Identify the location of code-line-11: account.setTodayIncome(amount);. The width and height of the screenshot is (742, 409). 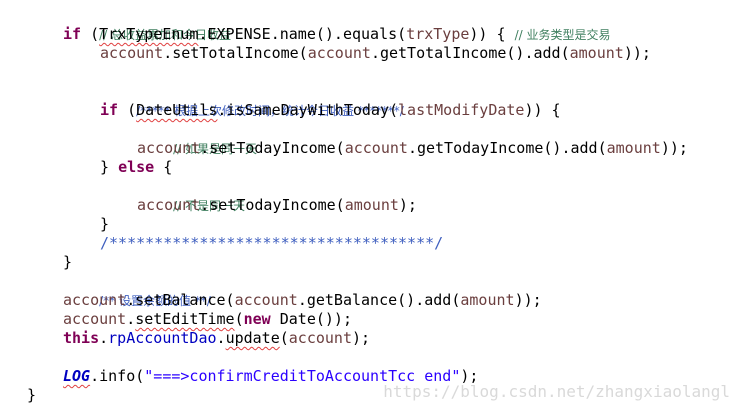
(277, 205).